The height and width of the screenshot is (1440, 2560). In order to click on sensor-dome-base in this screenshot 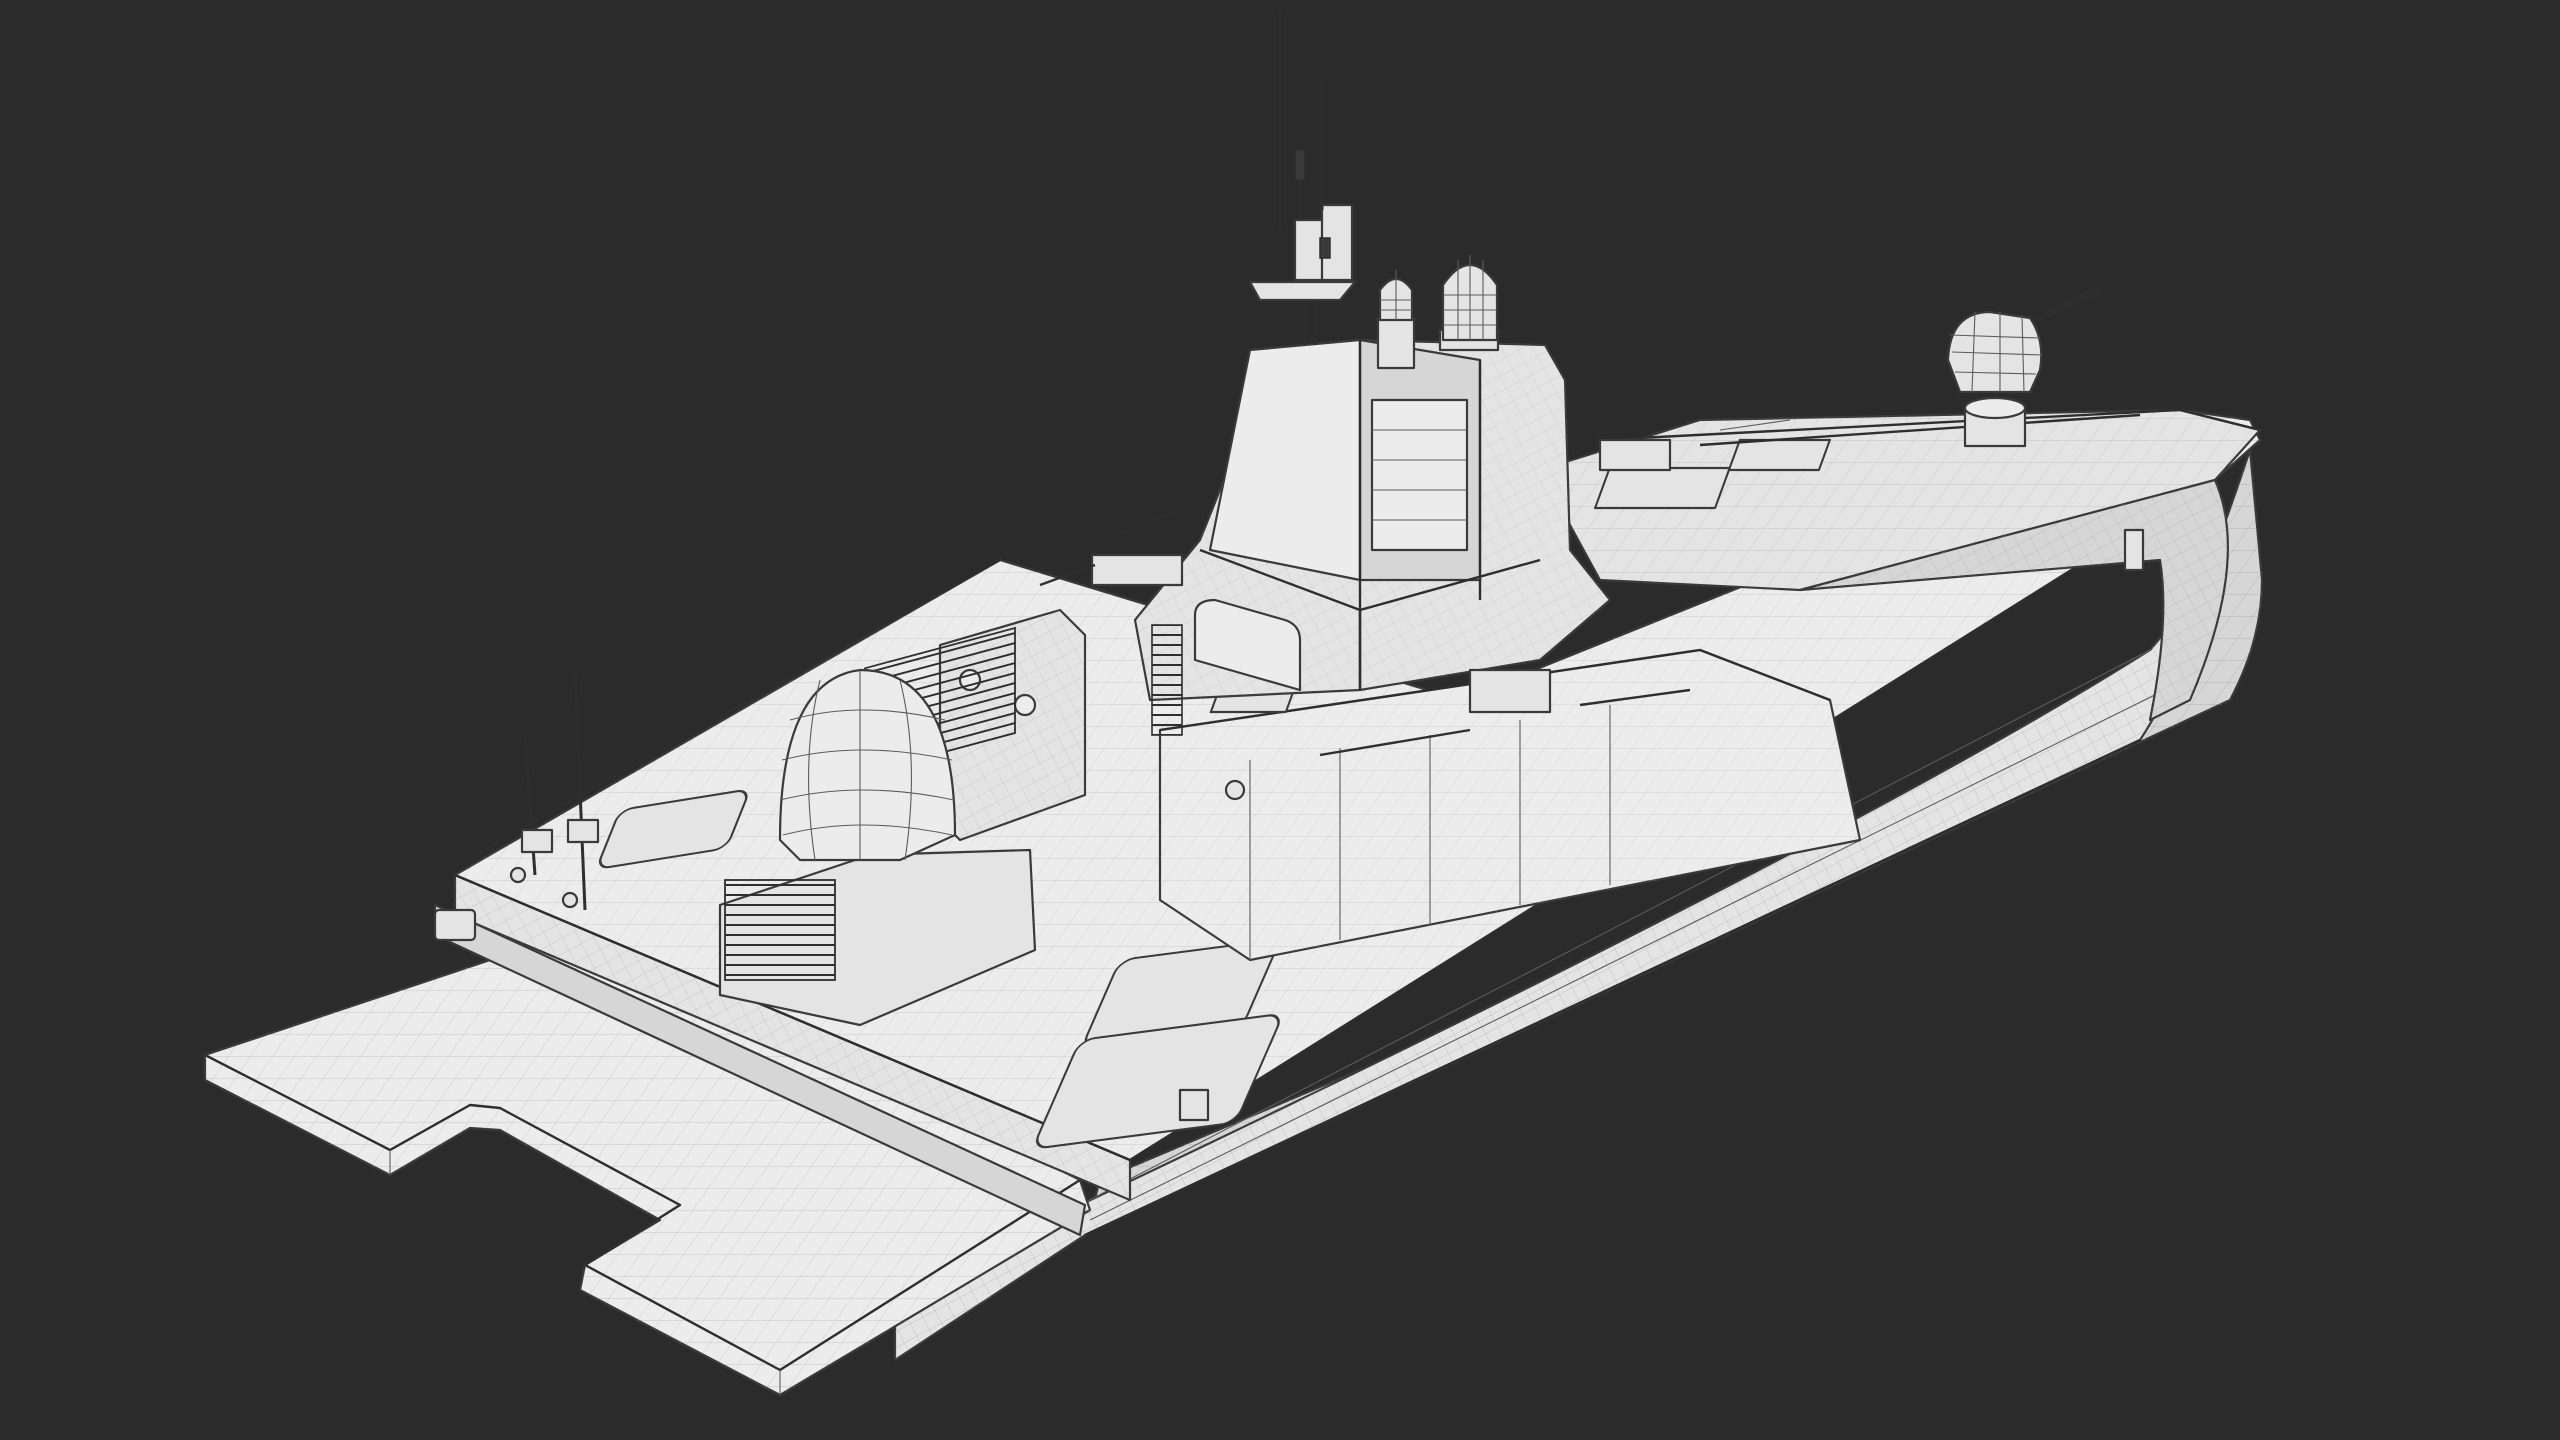, I will do `click(1396, 343)`.